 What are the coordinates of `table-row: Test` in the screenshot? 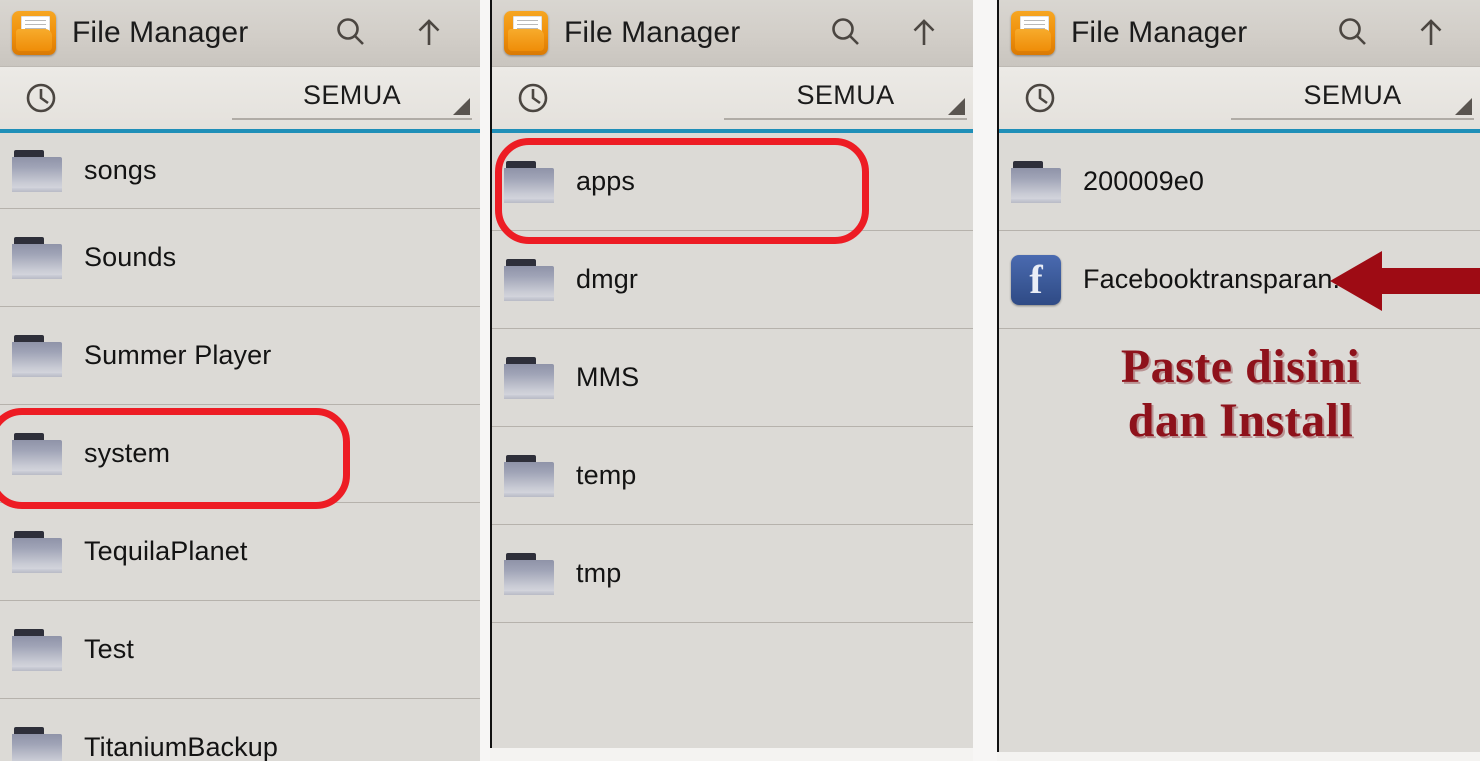 It's located at (240, 650).